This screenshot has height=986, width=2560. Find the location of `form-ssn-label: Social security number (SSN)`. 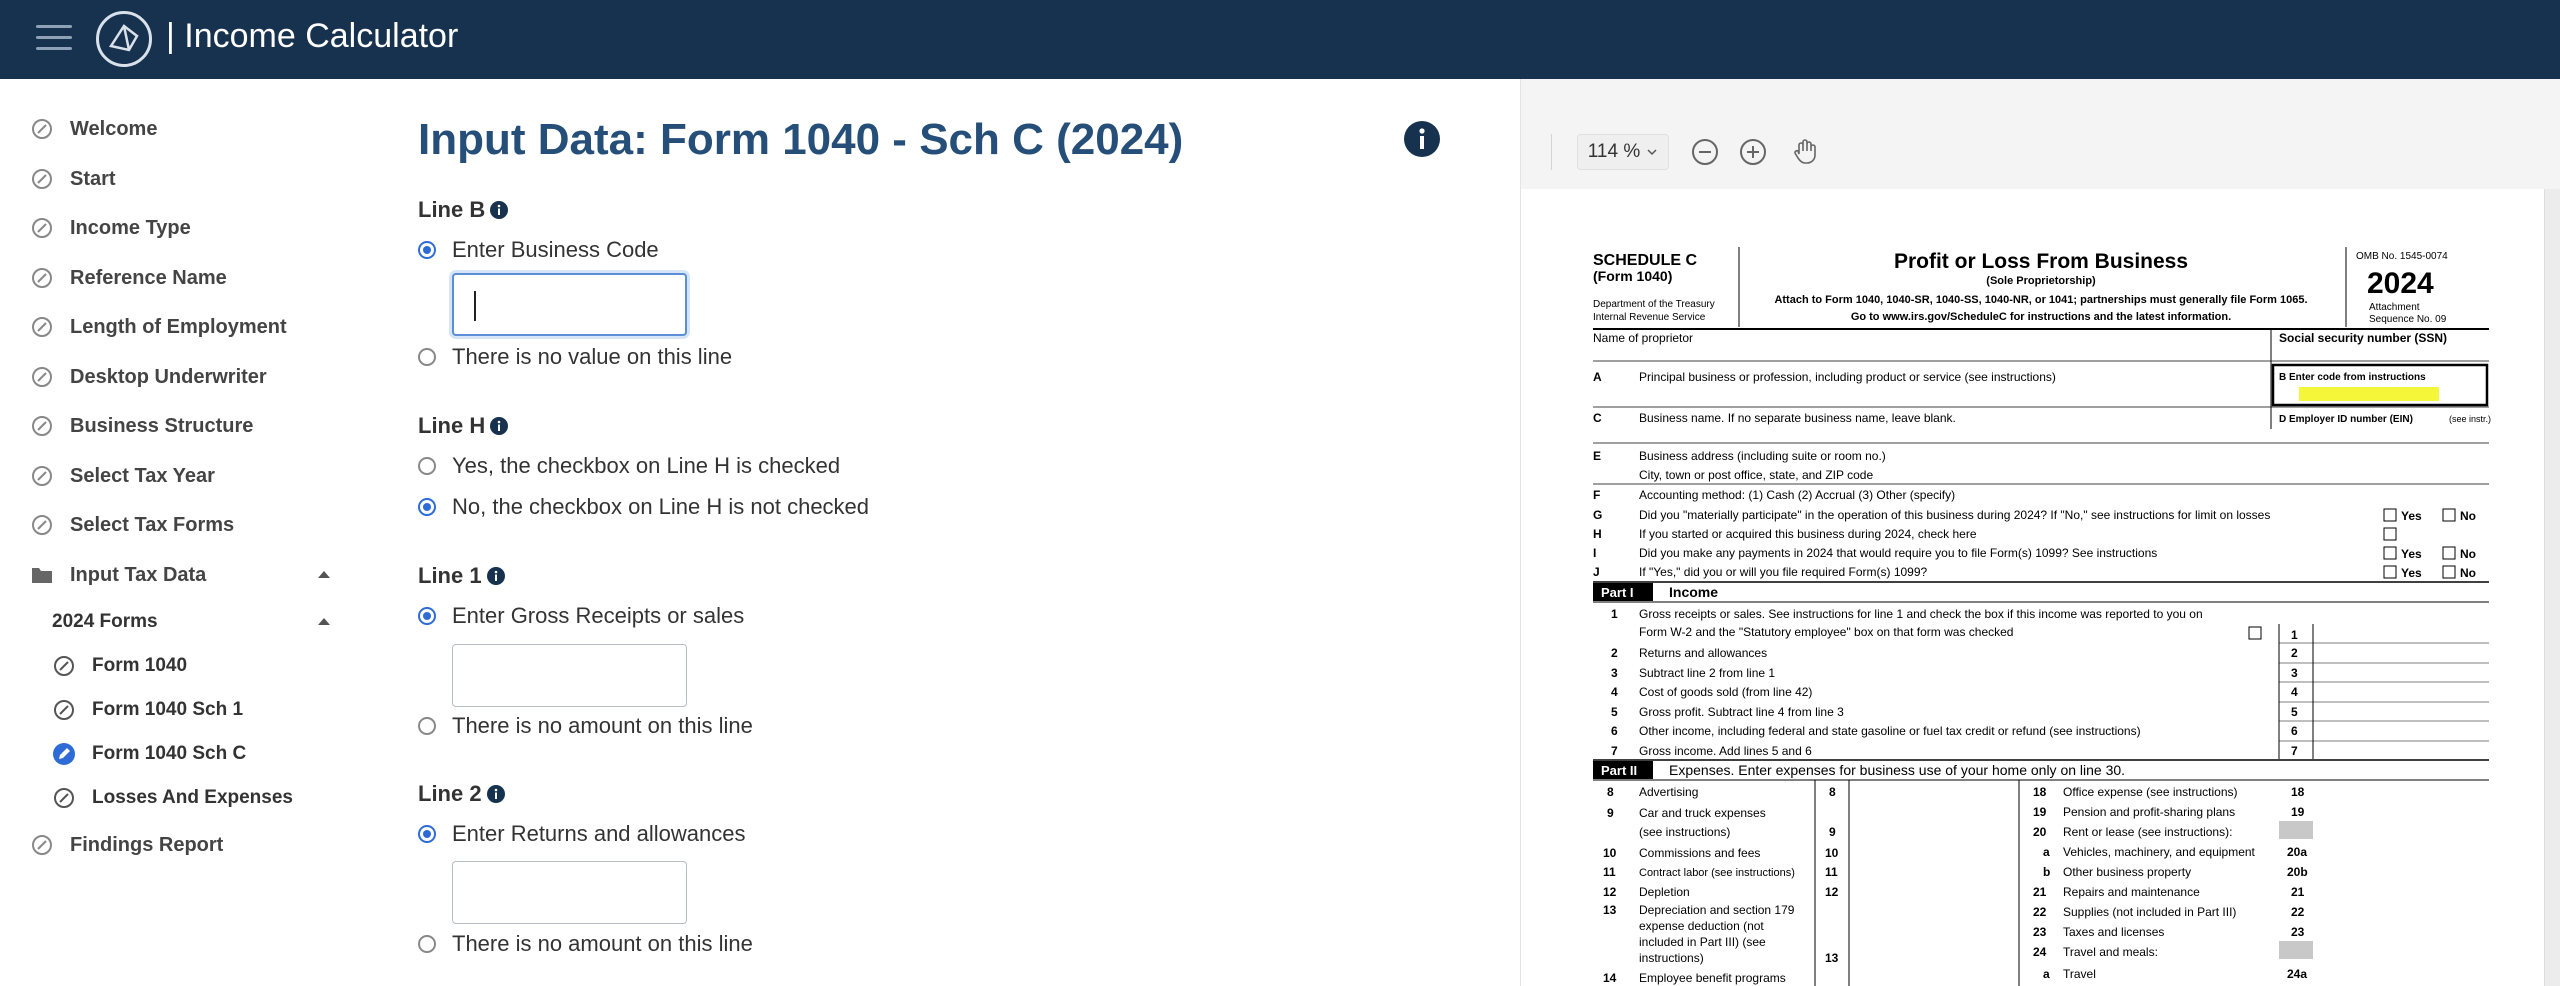

form-ssn-label: Social security number (SSN) is located at coordinates (2363, 338).